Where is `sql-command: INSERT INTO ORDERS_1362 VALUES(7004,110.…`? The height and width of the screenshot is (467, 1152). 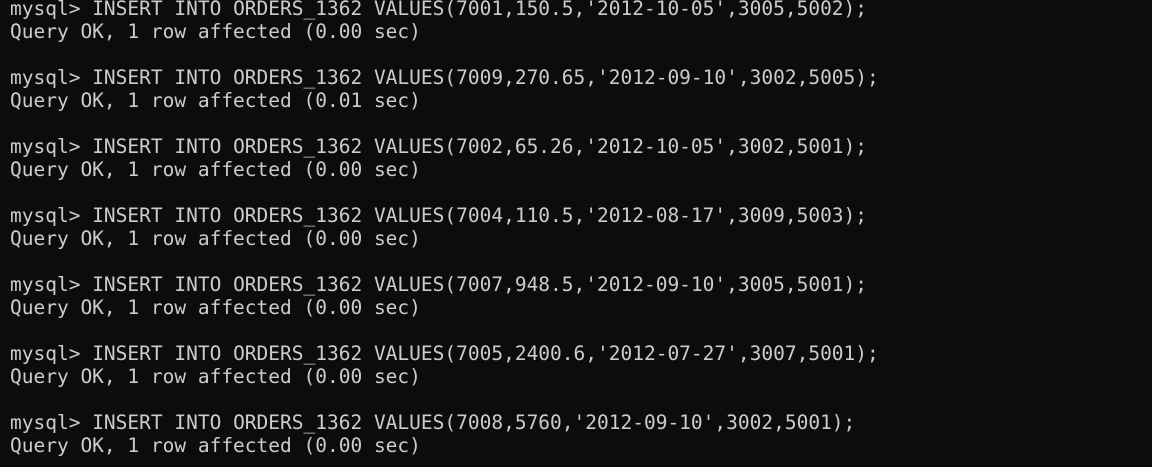 sql-command: INSERT INTO ORDERS_1362 VALUES(7004,110.… is located at coordinates (480, 215).